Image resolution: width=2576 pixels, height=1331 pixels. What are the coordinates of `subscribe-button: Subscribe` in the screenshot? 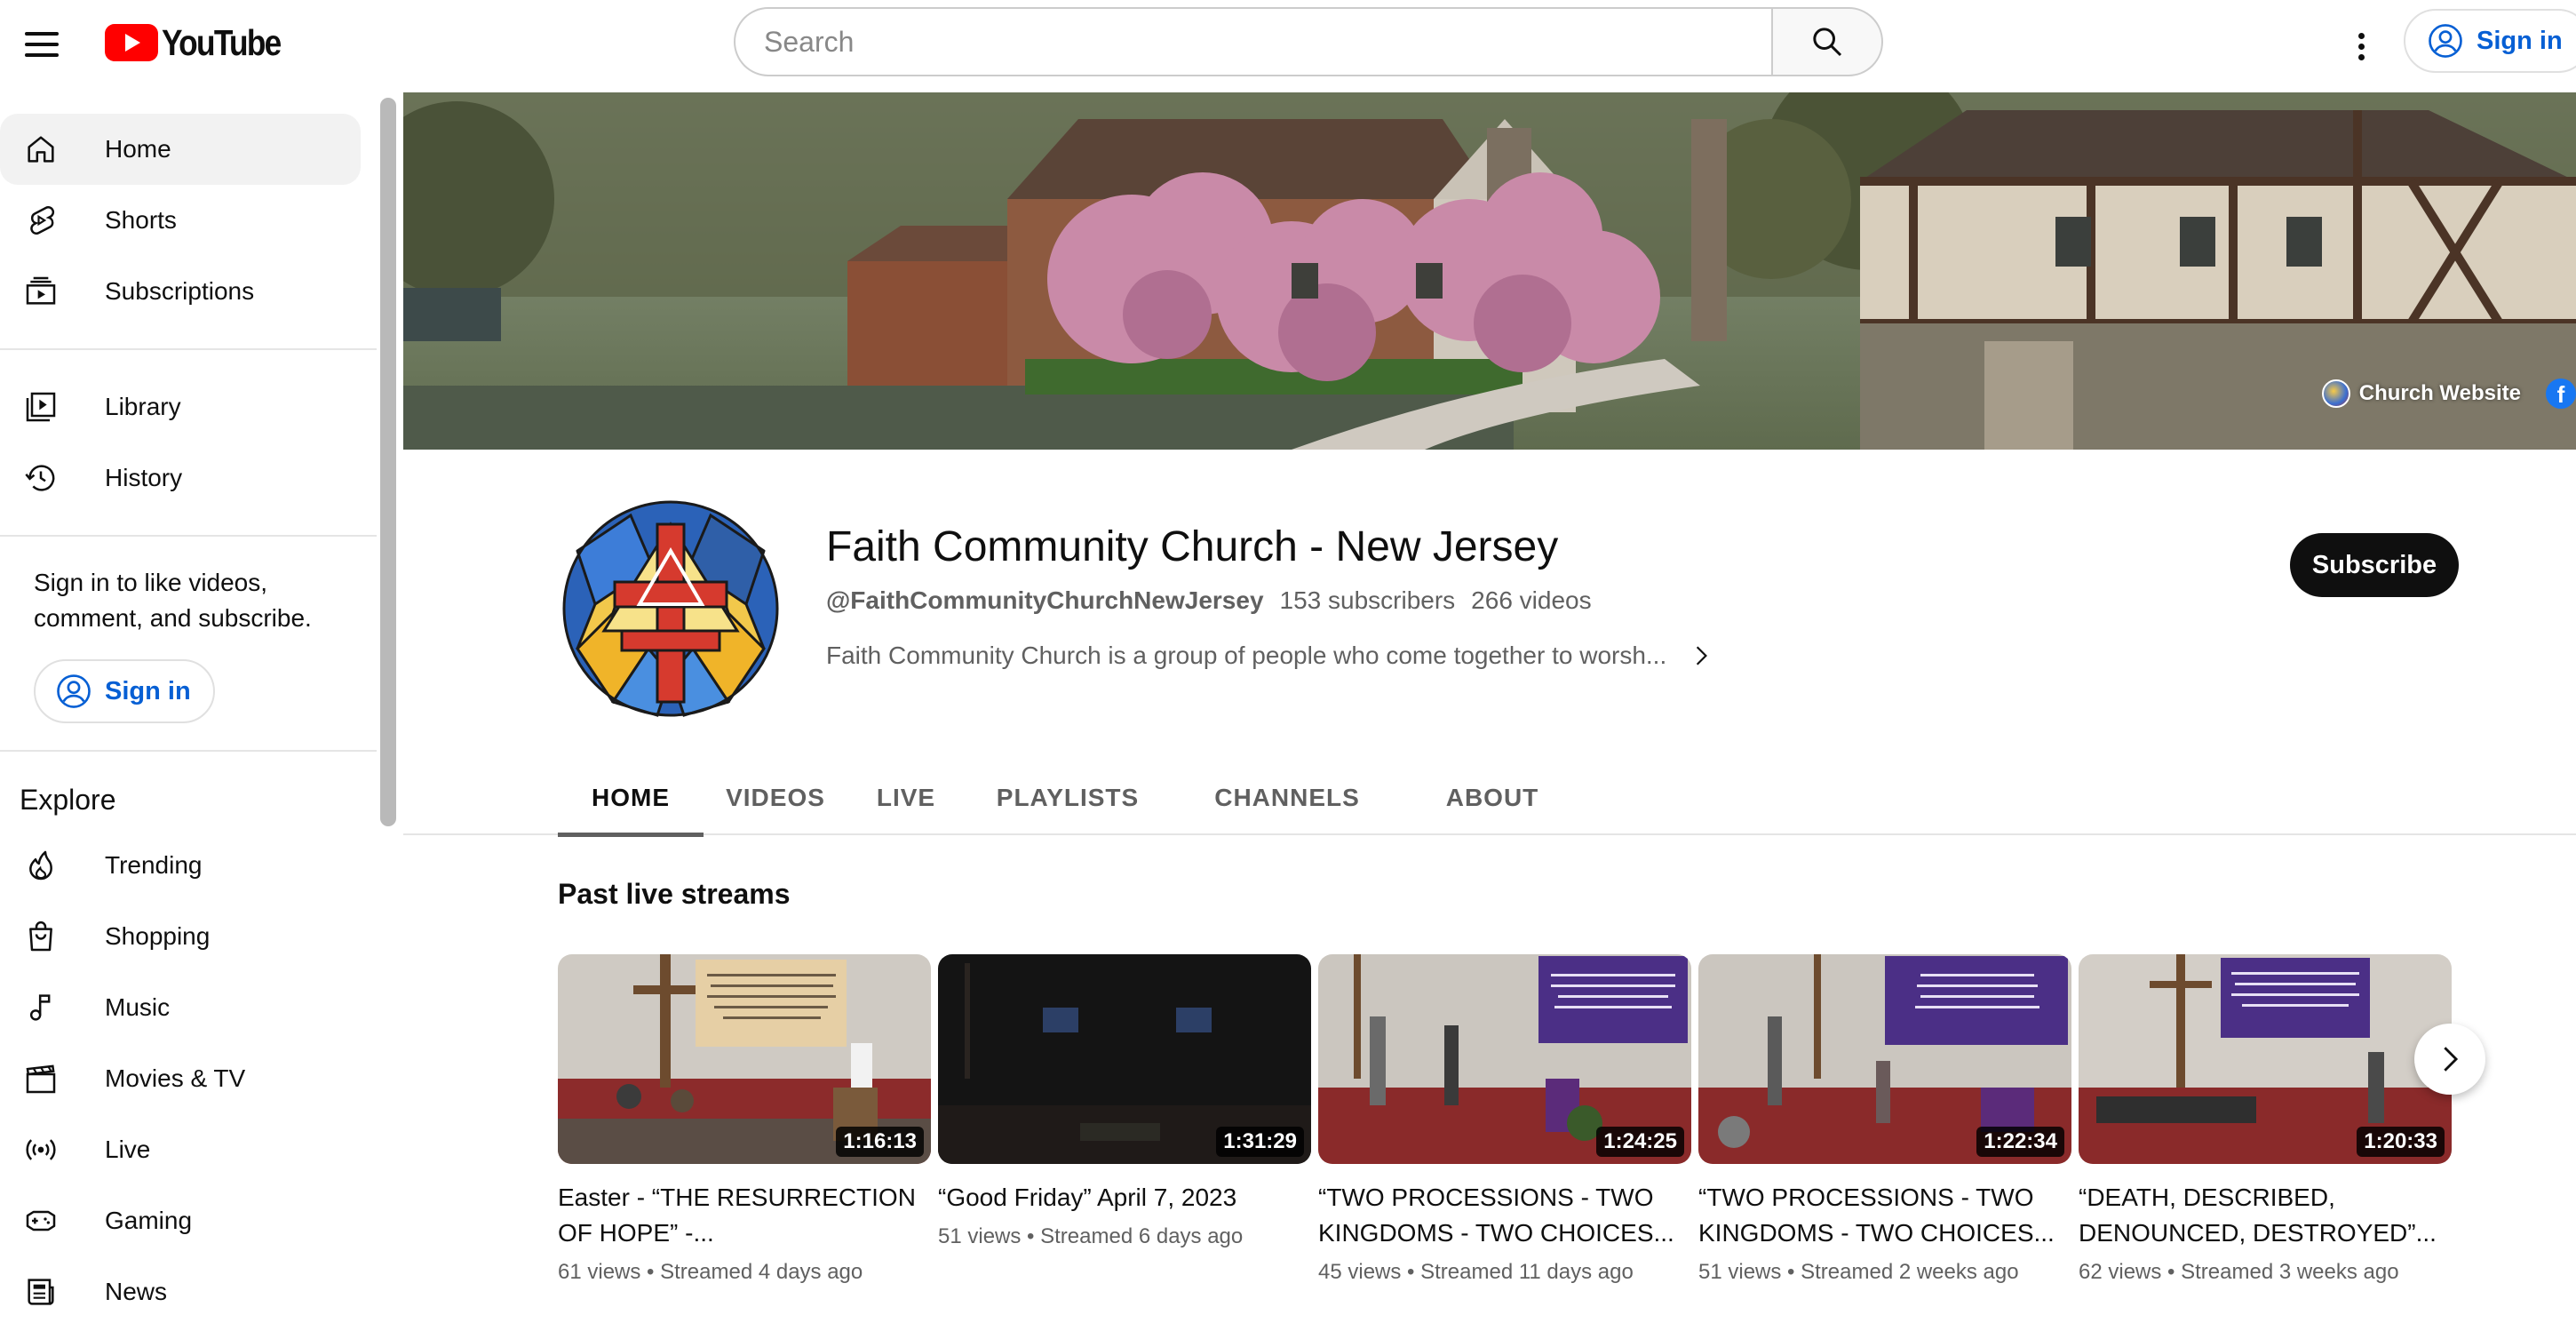 It's located at (2374, 565).